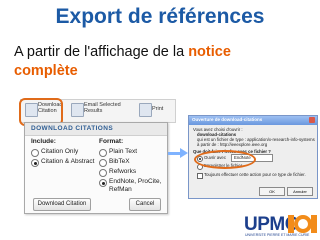 This screenshot has width=320, height=240. Describe the element at coordinates (35, 163) in the screenshot. I see `include-citation-abstract-radio` at that location.